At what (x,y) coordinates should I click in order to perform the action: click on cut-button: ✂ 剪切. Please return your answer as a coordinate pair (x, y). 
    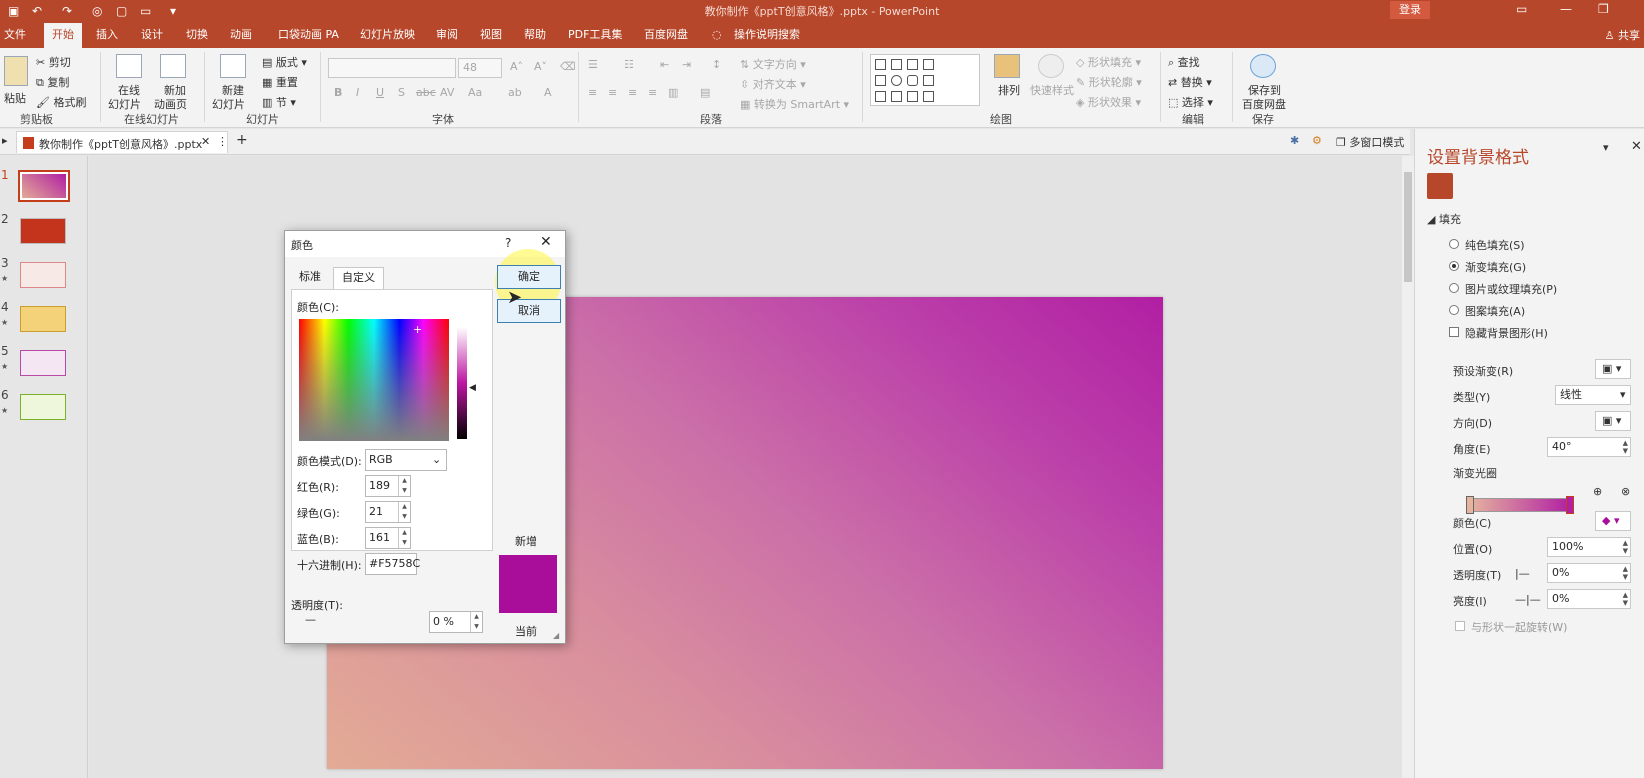
    Looking at the image, I should click on (53, 62).